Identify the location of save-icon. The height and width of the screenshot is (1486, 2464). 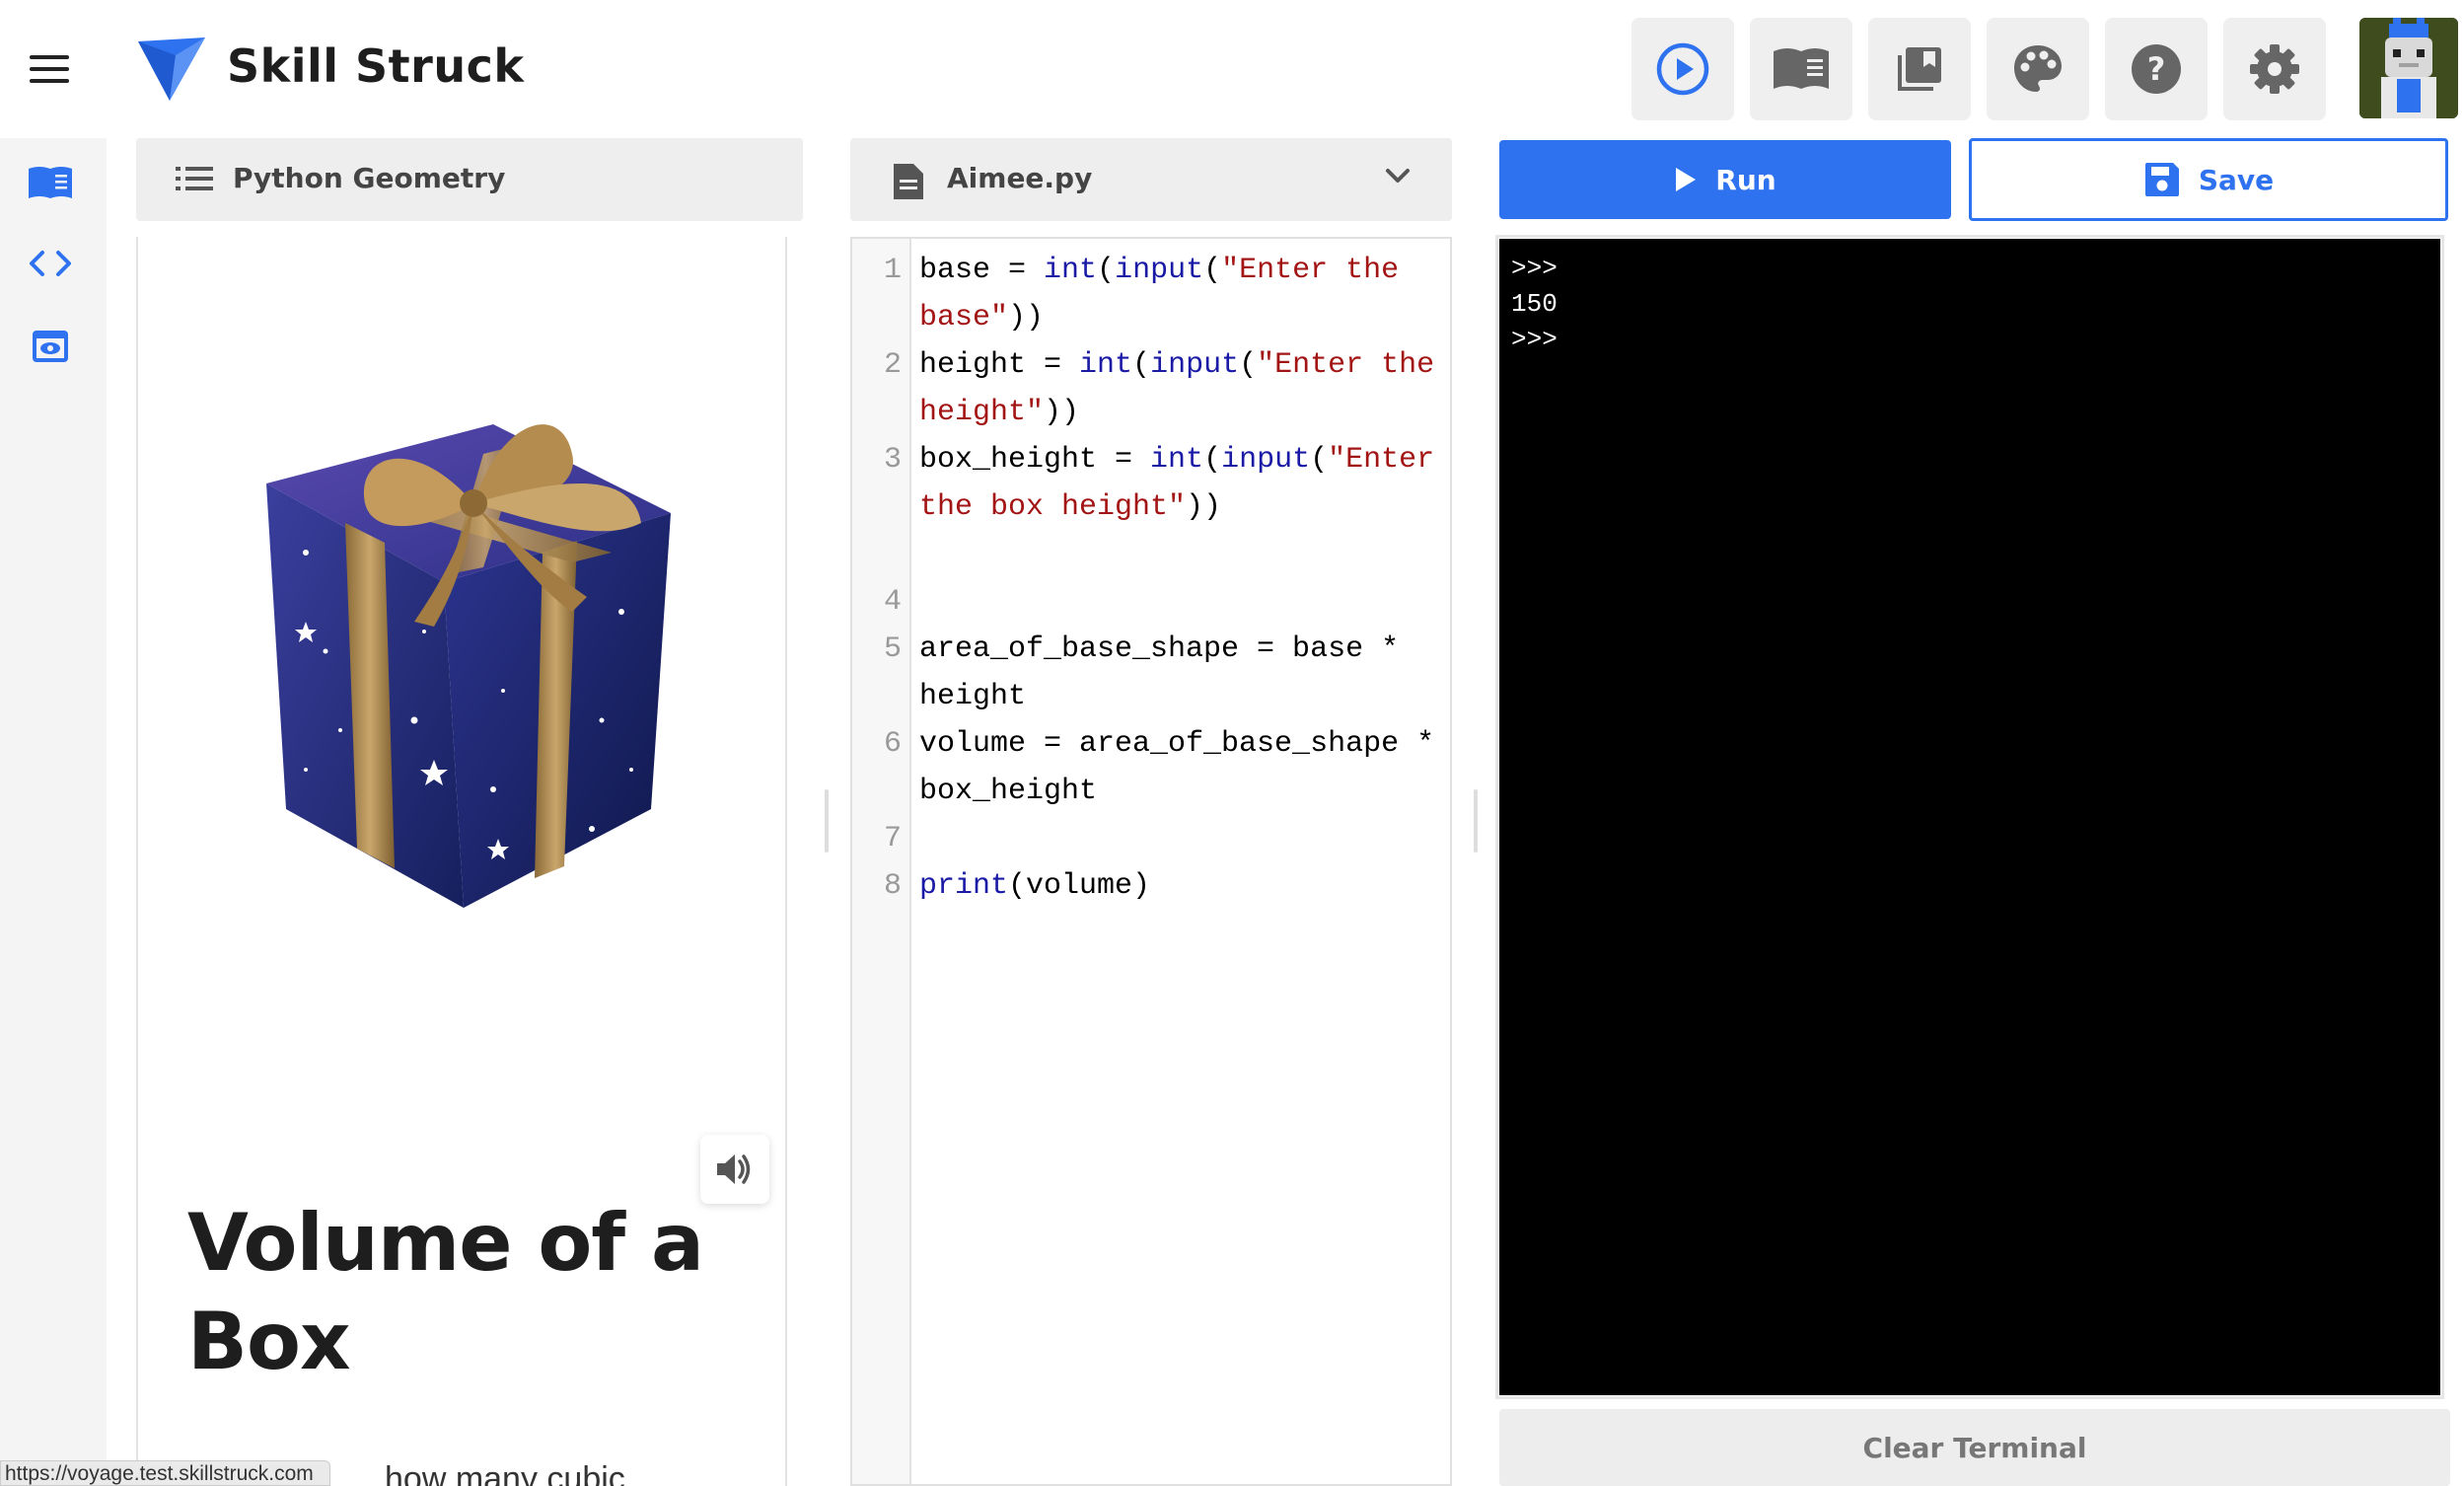
(2161, 179).